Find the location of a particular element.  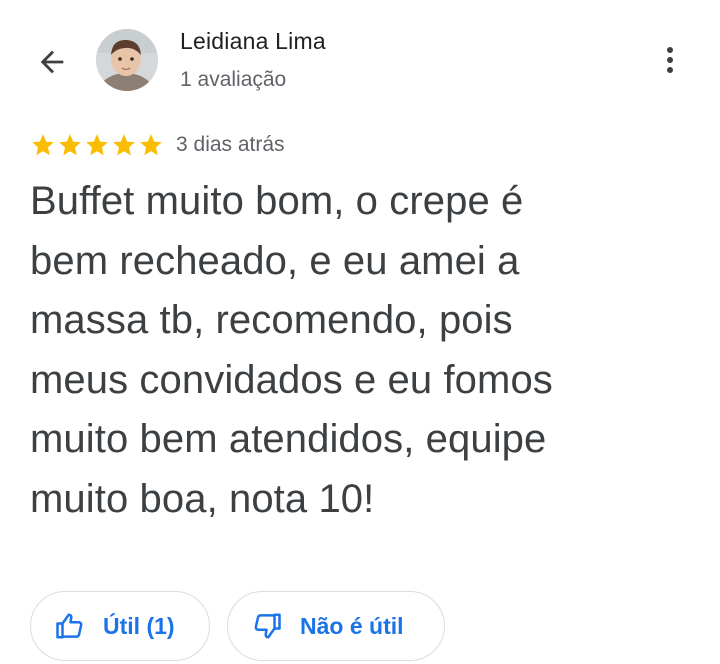

review-text-line: massa tb, recomendo, pois is located at coordinates (271, 320).